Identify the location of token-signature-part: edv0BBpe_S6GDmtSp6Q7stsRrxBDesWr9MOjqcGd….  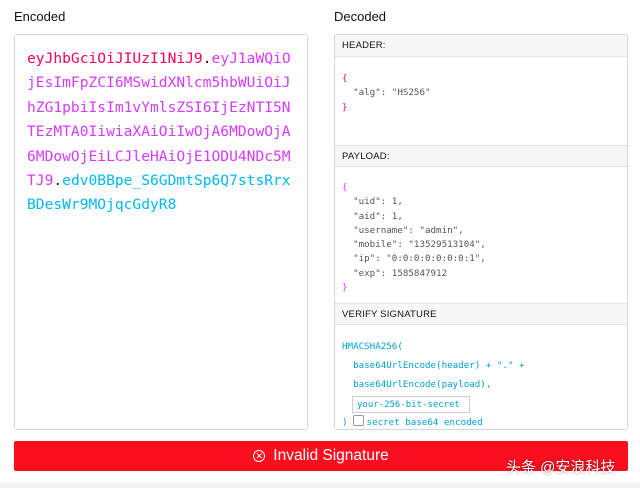
(159, 193).